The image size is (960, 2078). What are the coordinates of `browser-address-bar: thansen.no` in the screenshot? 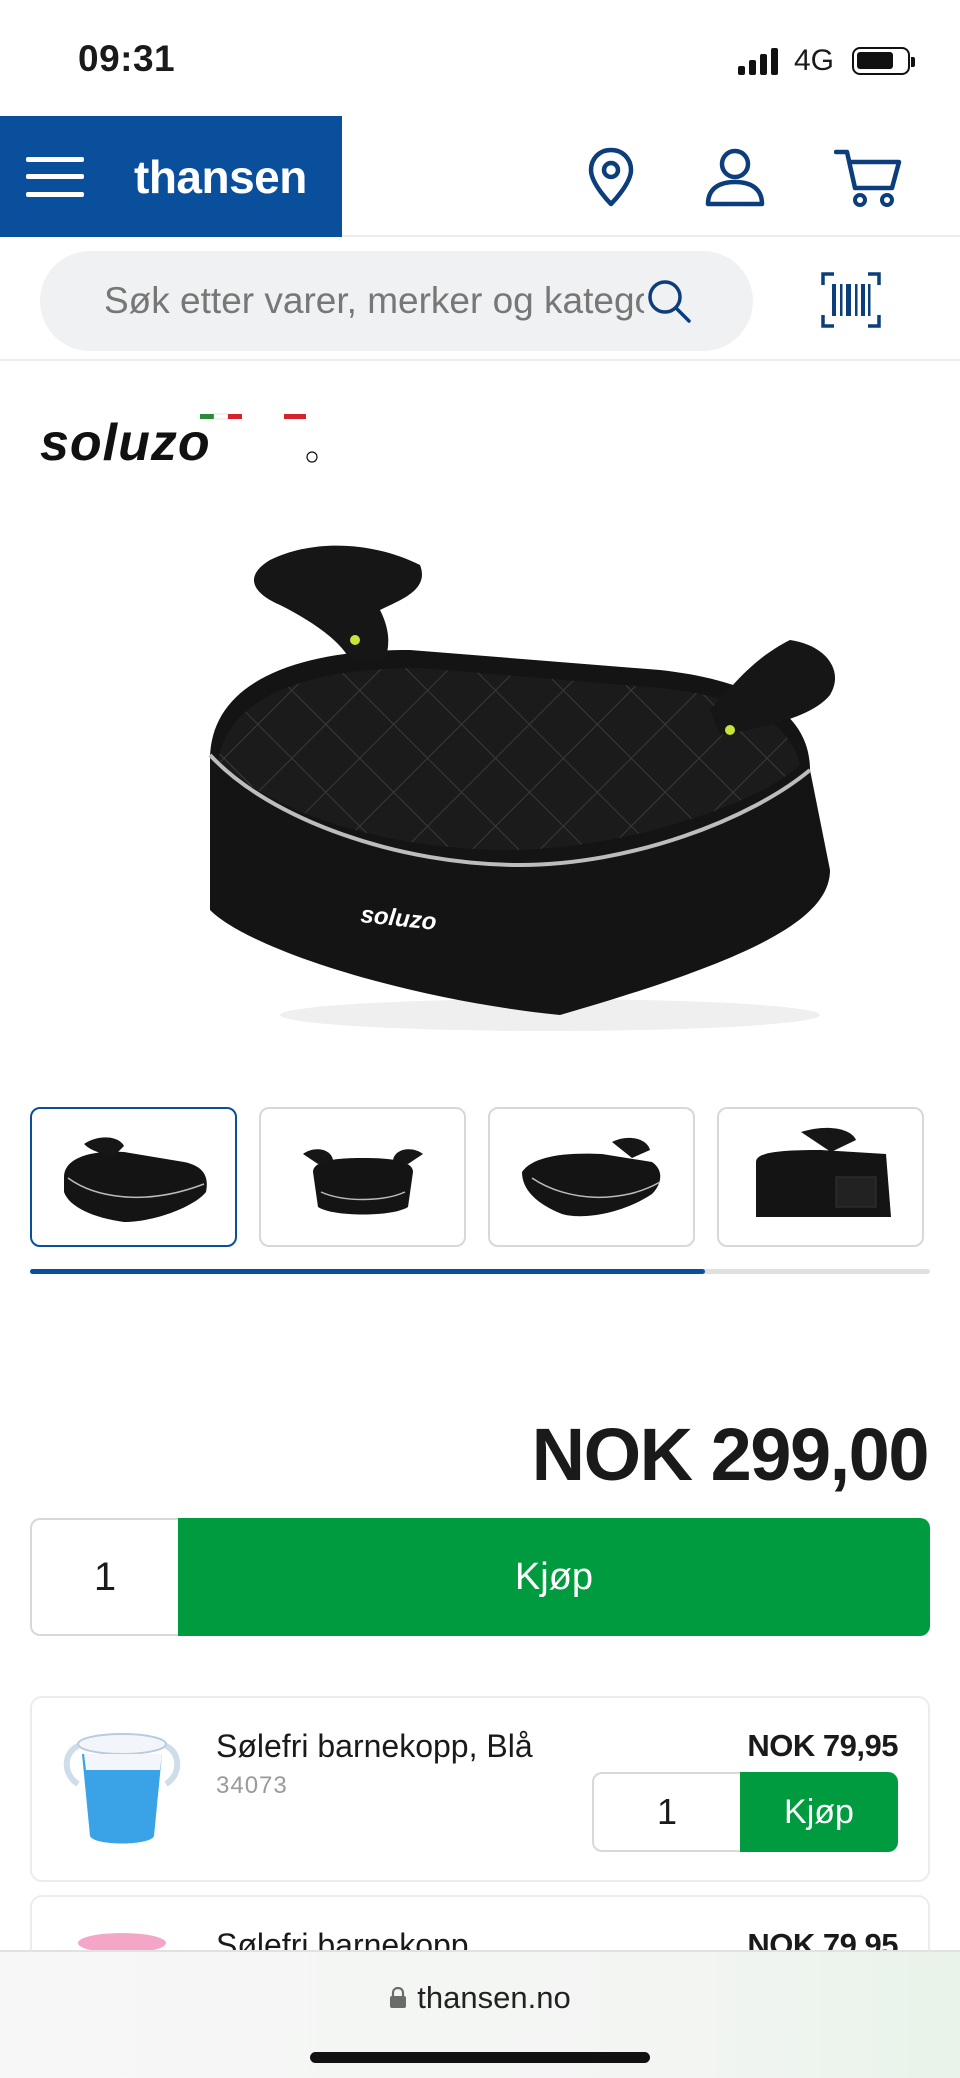 It's located at (480, 2014).